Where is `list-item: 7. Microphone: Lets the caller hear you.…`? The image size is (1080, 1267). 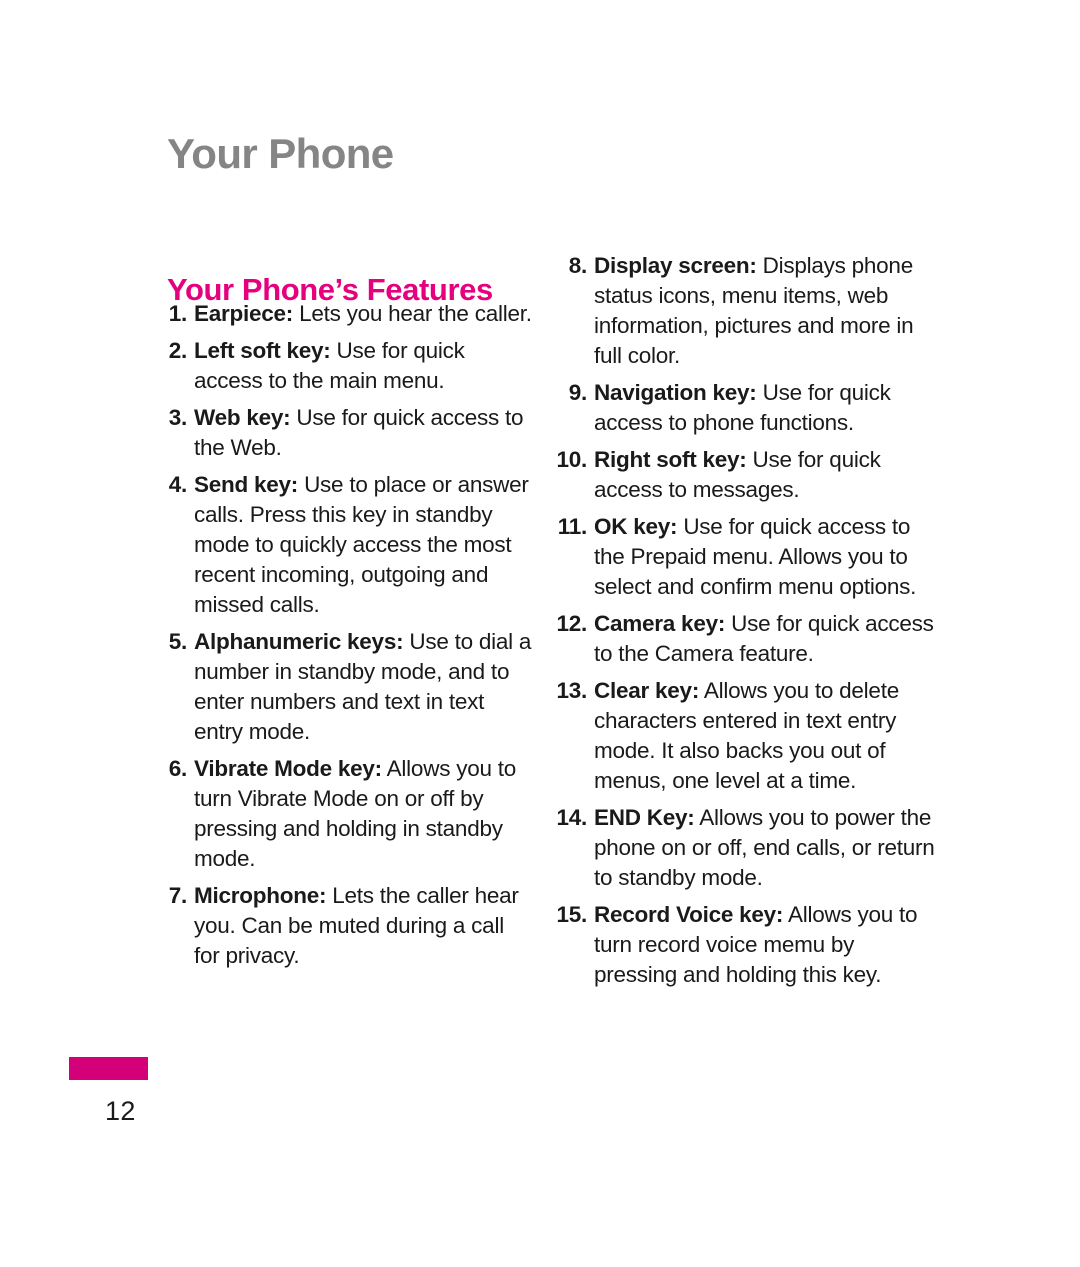
list-item: 7. Microphone: Lets the caller hear you.… is located at coordinates (350, 926).